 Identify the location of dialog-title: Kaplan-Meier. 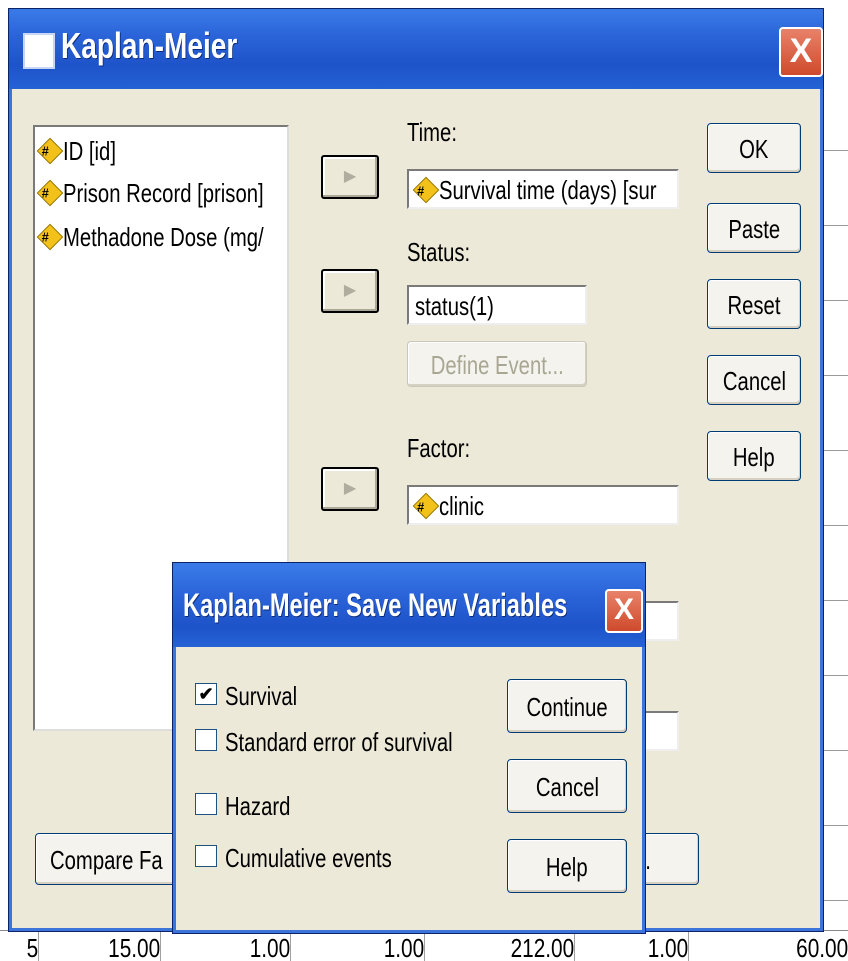
(149, 45).